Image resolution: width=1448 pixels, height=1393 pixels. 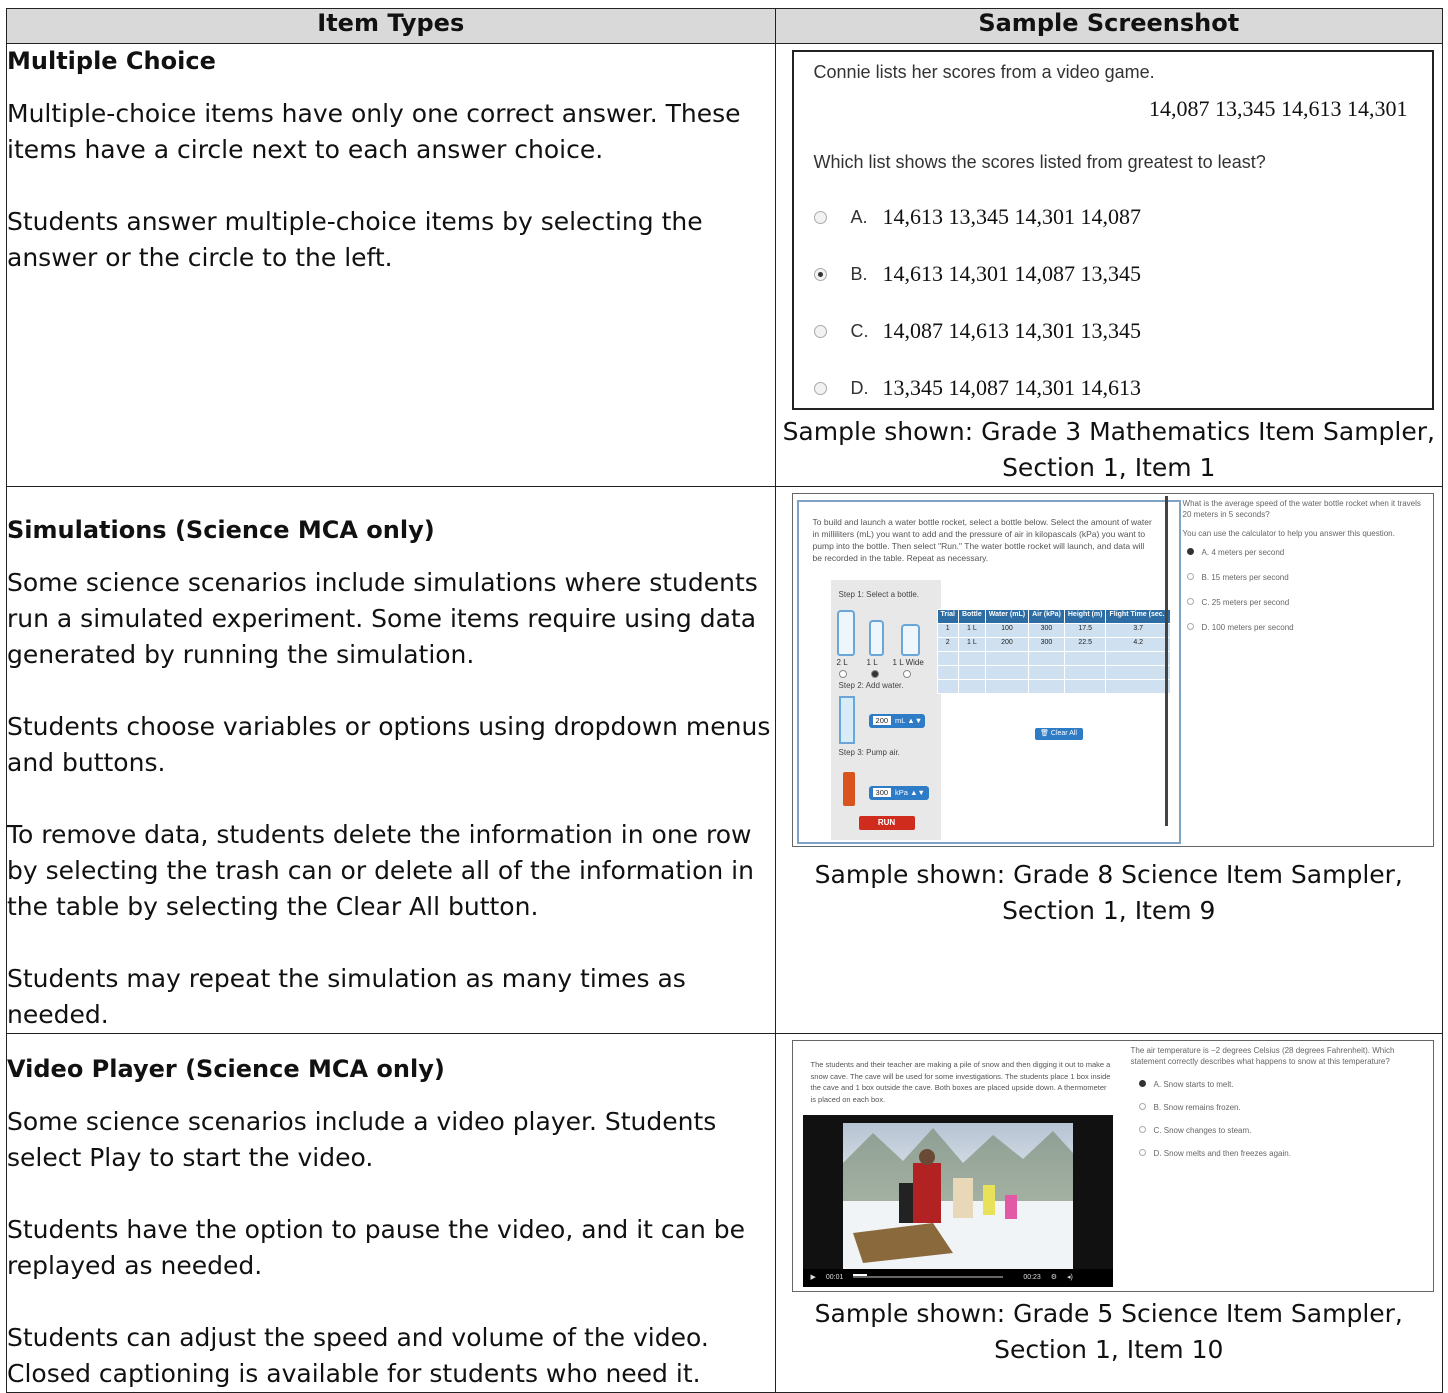 What do you see at coordinates (1279, 1084) in the screenshot?
I see `video-option-a: A. Snow starts to melt.` at bounding box center [1279, 1084].